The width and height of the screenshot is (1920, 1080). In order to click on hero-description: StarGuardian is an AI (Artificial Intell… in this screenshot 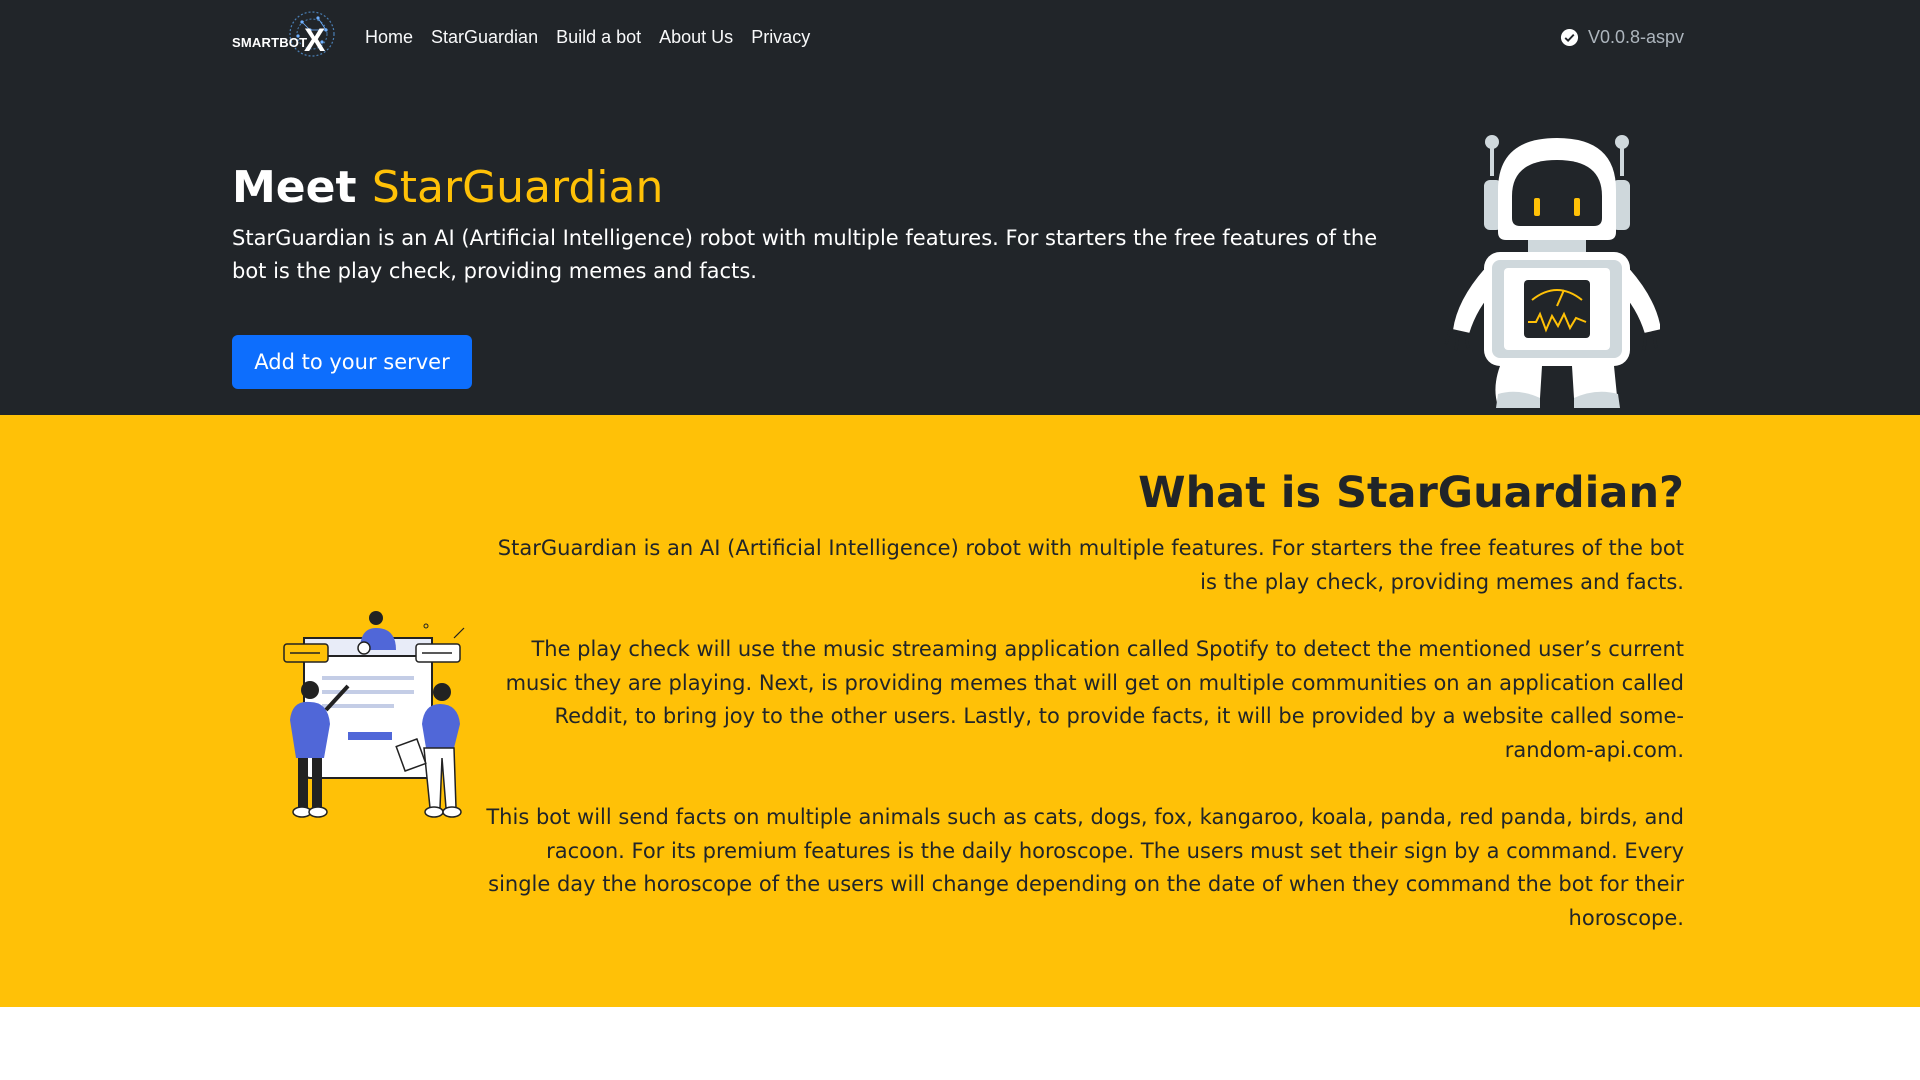, I will do `click(805, 254)`.